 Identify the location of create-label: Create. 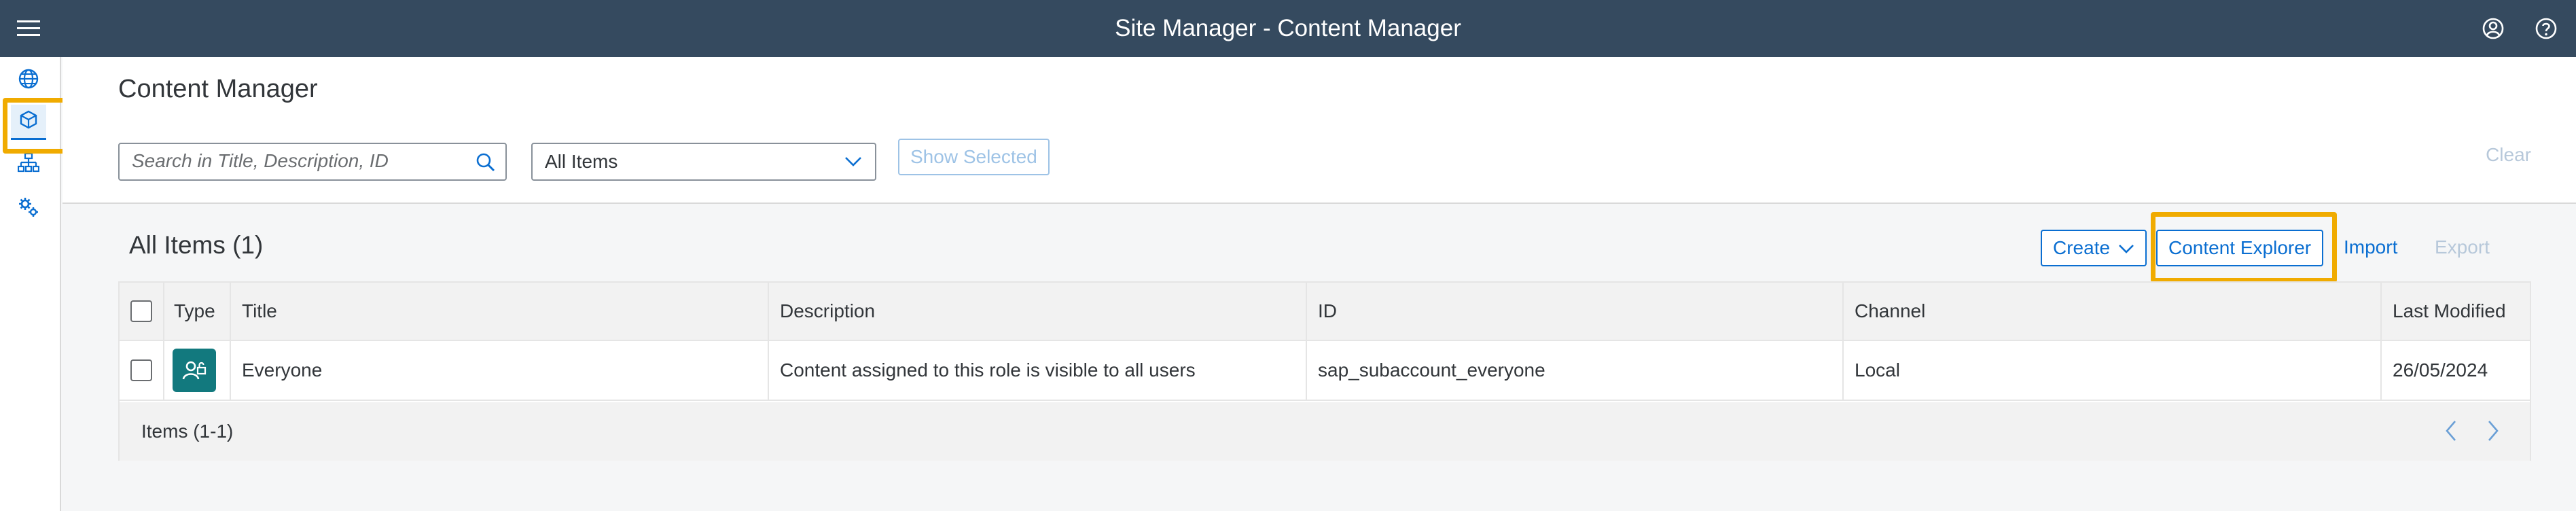
(2082, 247).